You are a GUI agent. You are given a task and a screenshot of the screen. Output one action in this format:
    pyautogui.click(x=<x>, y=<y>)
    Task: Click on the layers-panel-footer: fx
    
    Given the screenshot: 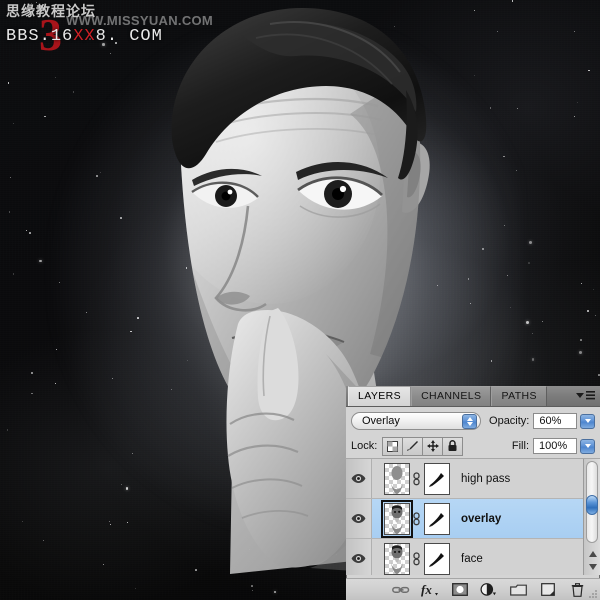 What is the action you would take?
    pyautogui.click(x=473, y=589)
    